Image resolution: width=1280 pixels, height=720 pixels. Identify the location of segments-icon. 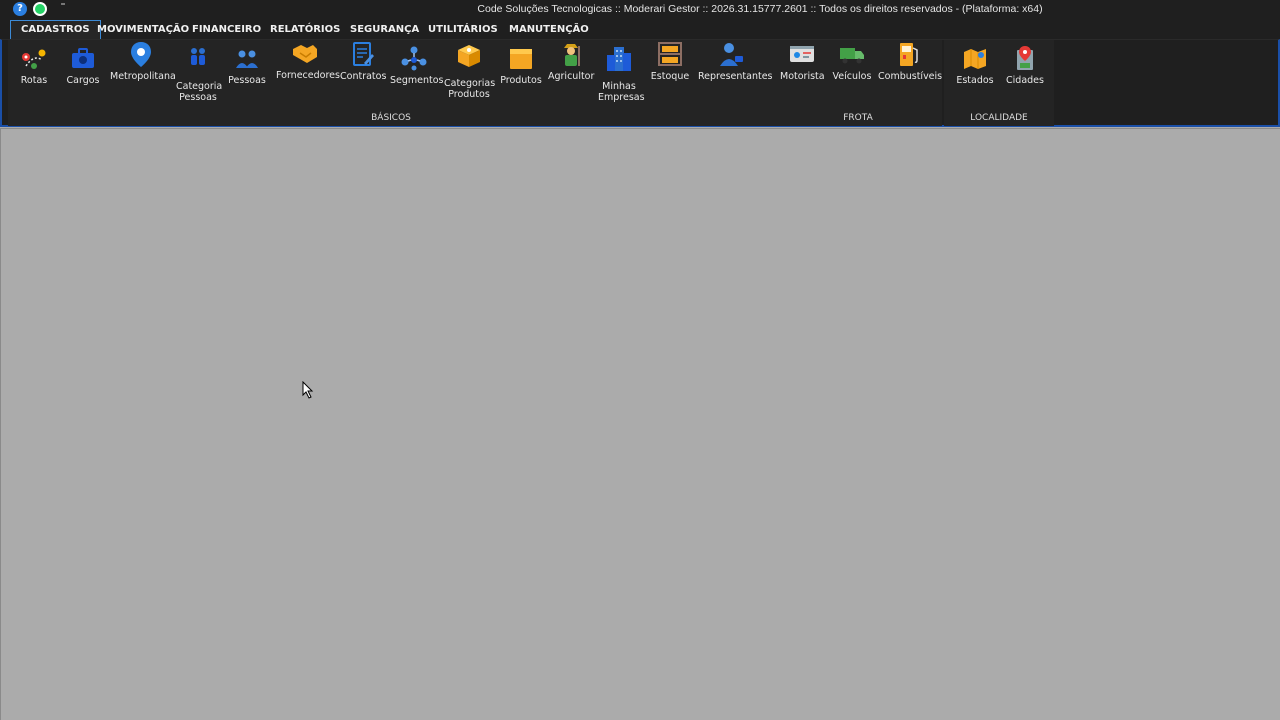
(414, 58).